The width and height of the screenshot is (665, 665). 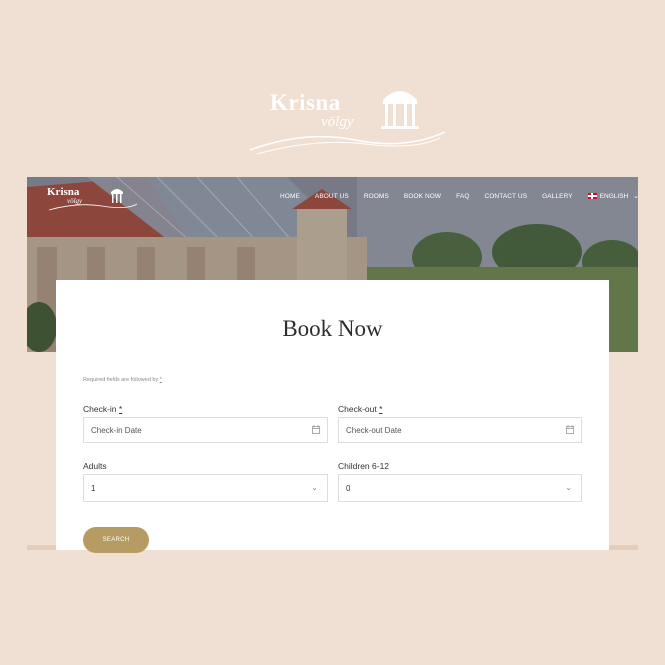 What do you see at coordinates (364, 466) in the screenshot?
I see `children-label: Children 6-12` at bounding box center [364, 466].